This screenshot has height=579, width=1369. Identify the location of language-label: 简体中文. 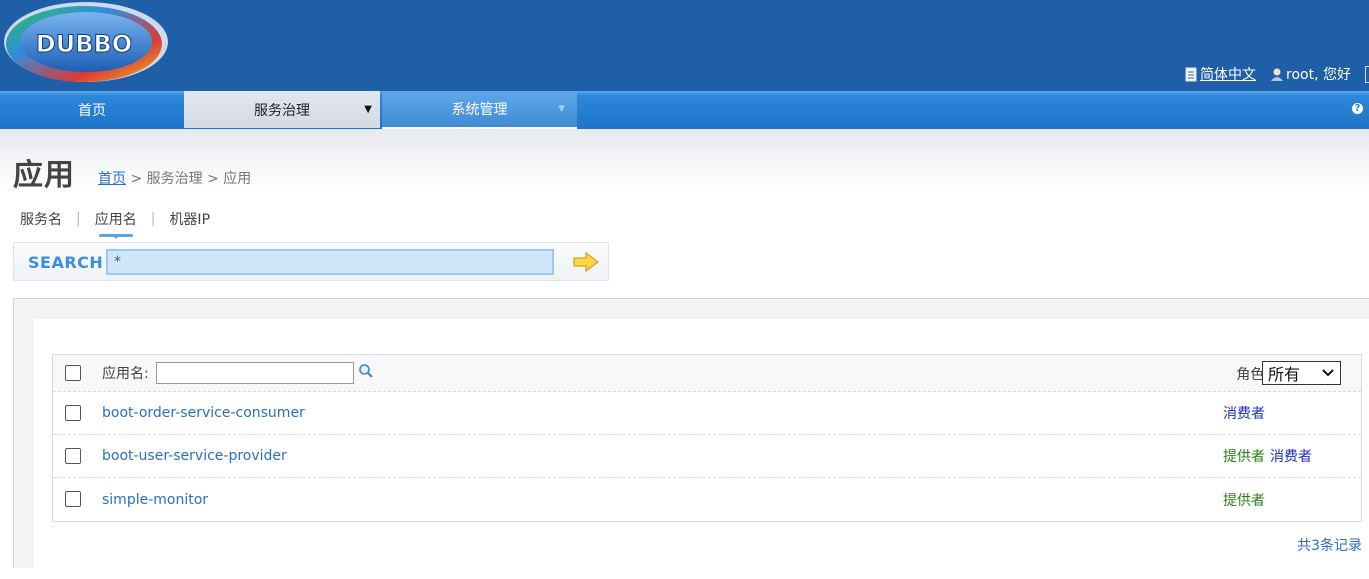
(1228, 75).